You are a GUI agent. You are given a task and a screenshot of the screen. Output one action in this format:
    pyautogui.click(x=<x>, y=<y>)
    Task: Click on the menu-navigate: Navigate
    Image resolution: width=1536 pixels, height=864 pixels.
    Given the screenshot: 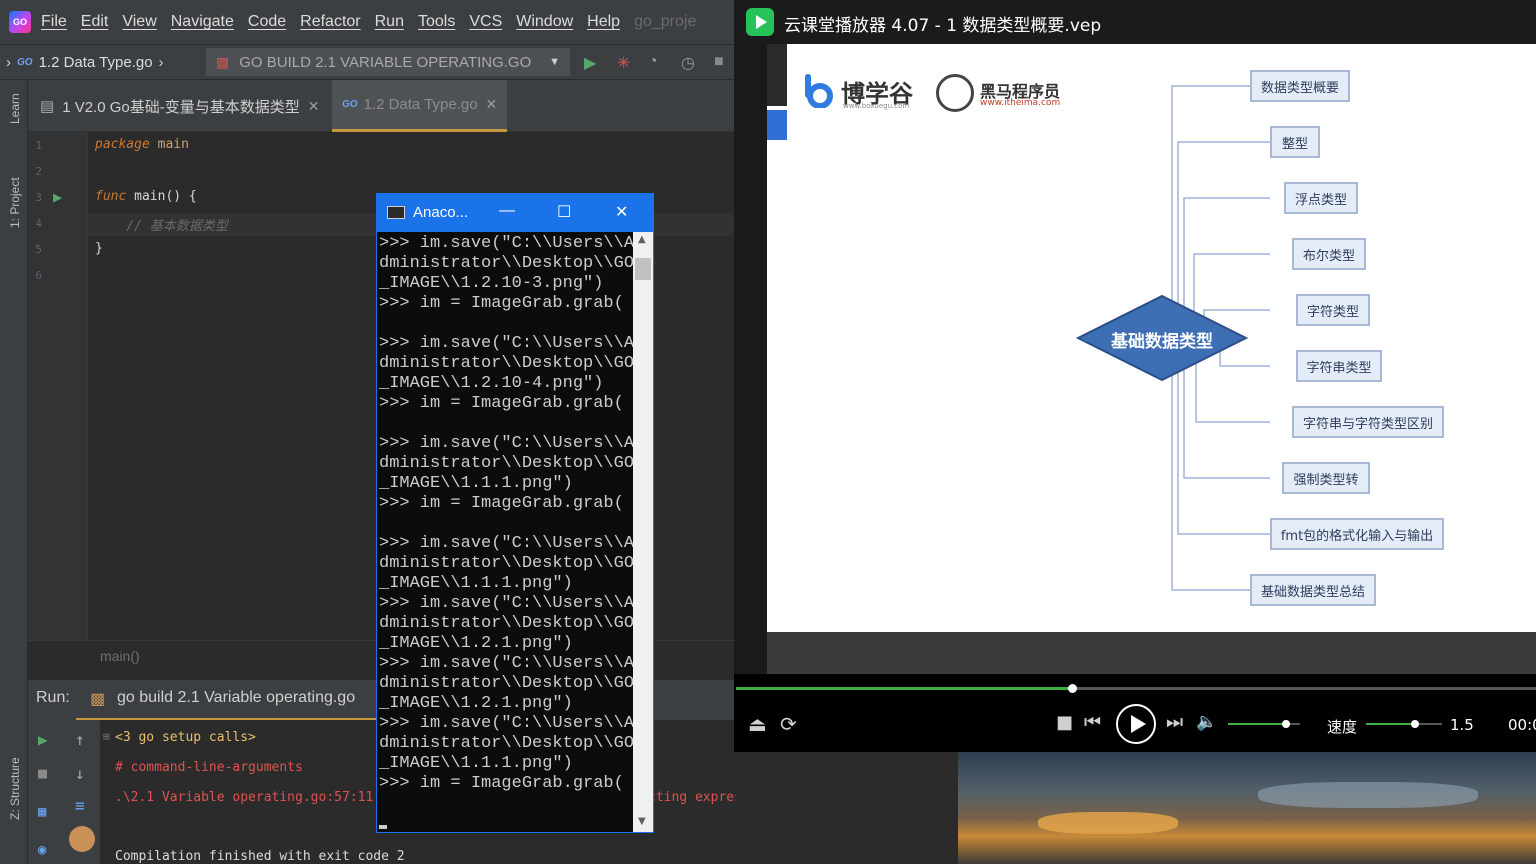 What is the action you would take?
    pyautogui.click(x=202, y=22)
    